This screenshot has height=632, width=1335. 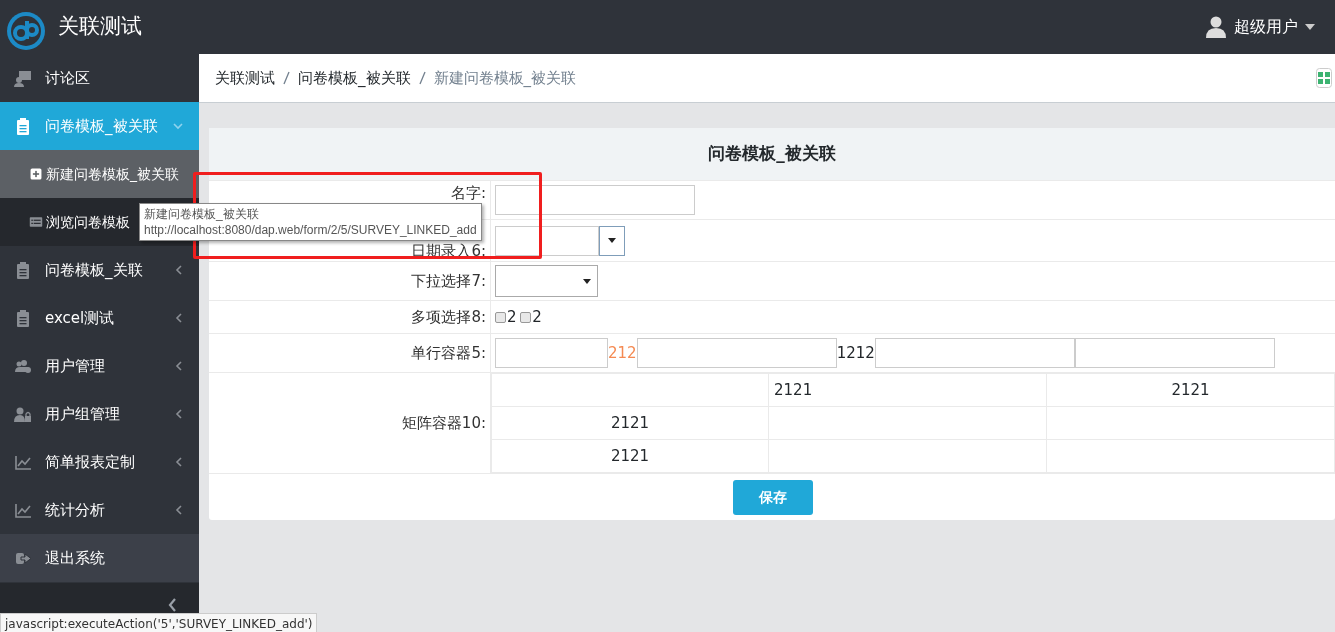 What do you see at coordinates (99, 414) in the screenshot?
I see `sidebar-item: 用户组管理` at bounding box center [99, 414].